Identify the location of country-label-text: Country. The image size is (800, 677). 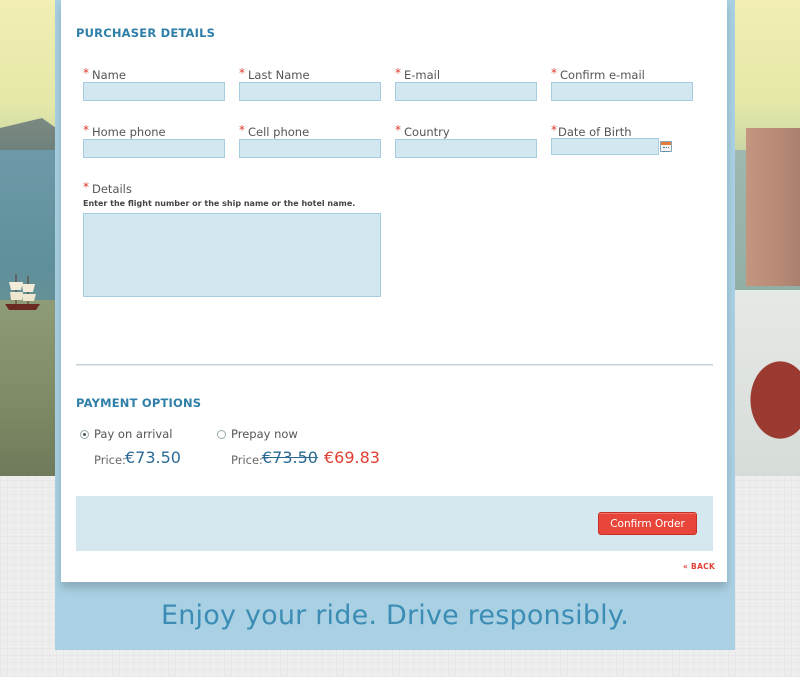
(427, 132).